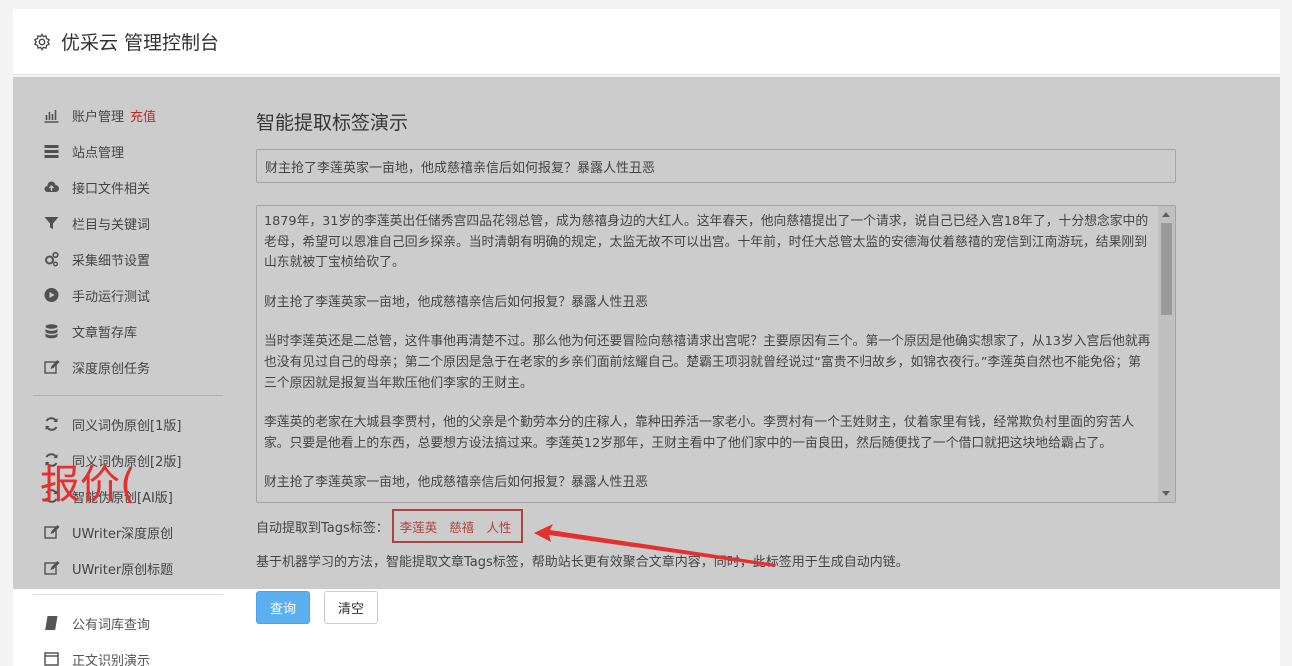 The width and height of the screenshot is (1292, 666). Describe the element at coordinates (140, 43) in the screenshot. I see `app-title: 优采云 管理控制台` at that location.